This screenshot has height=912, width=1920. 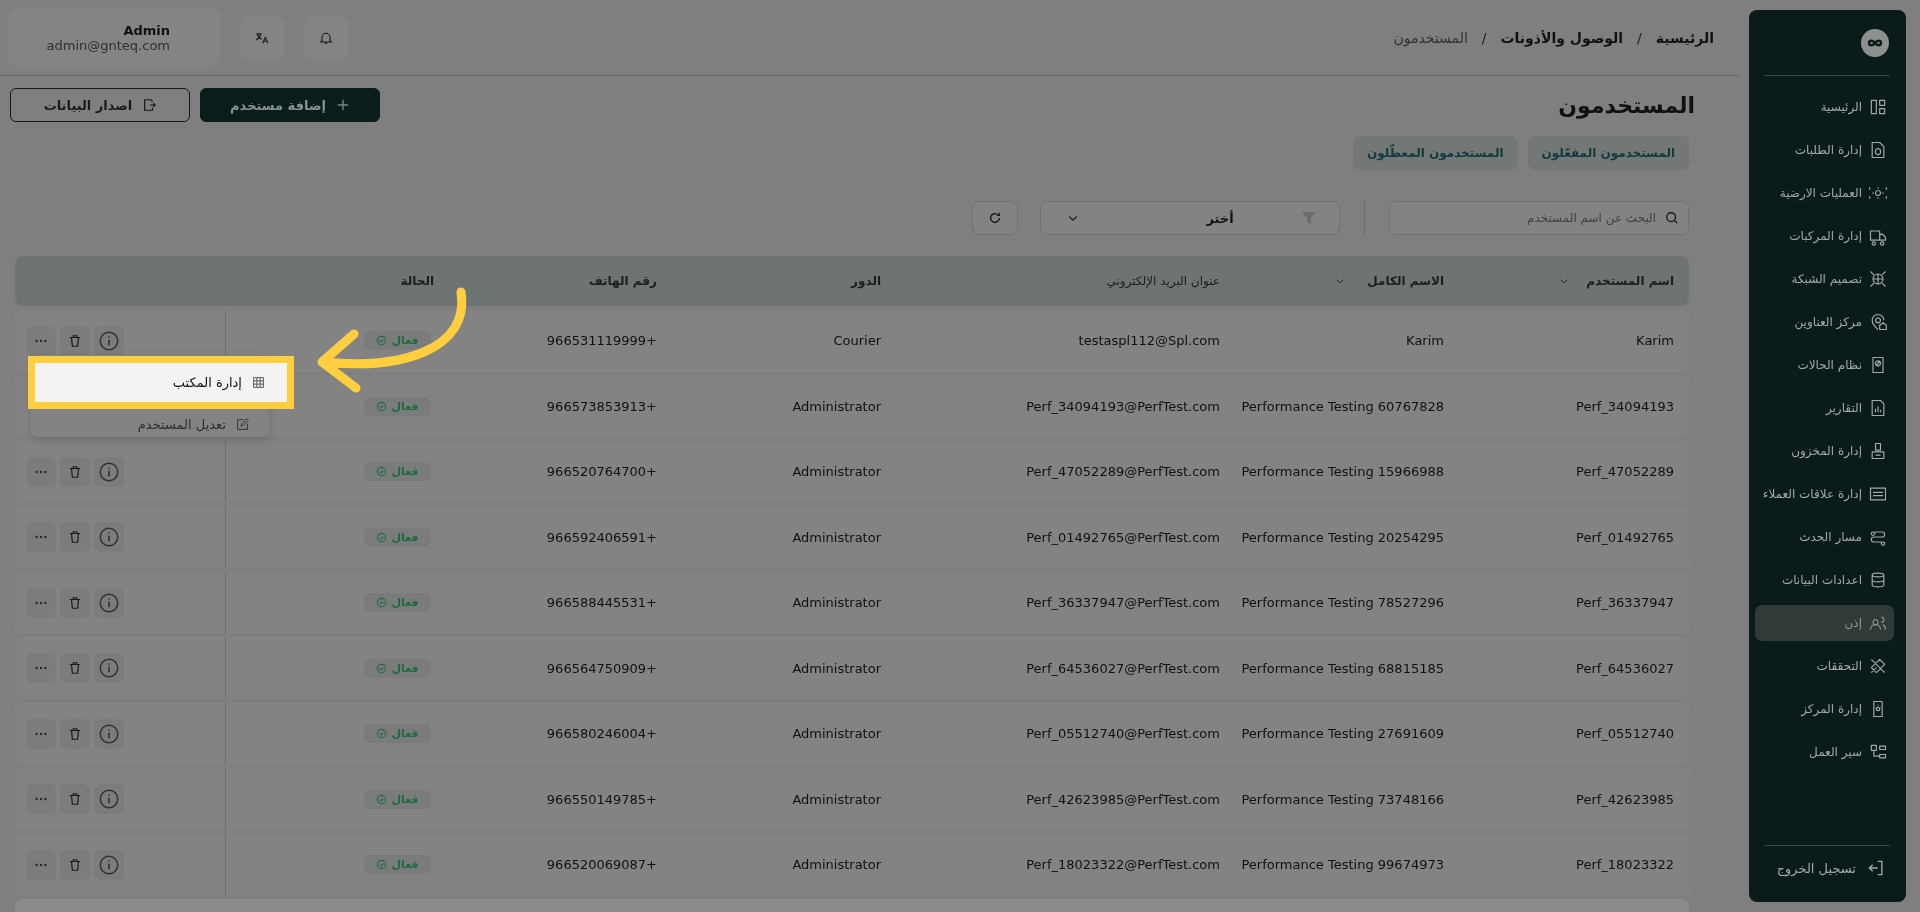 I want to click on account-email: admin@gnteq.com, so click(x=107, y=45).